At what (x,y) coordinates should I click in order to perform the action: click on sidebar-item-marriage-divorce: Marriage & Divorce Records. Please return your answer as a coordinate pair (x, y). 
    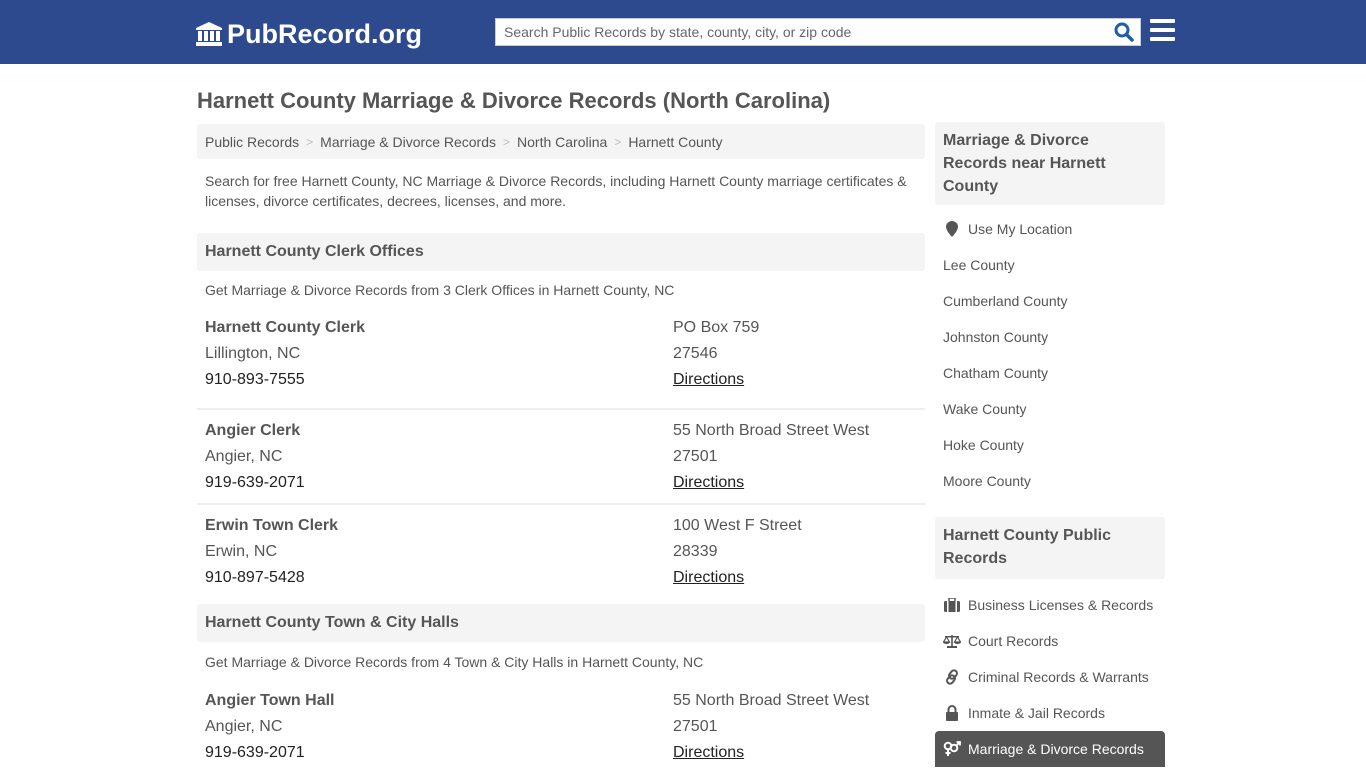
    Looking at the image, I should click on (1050, 749).